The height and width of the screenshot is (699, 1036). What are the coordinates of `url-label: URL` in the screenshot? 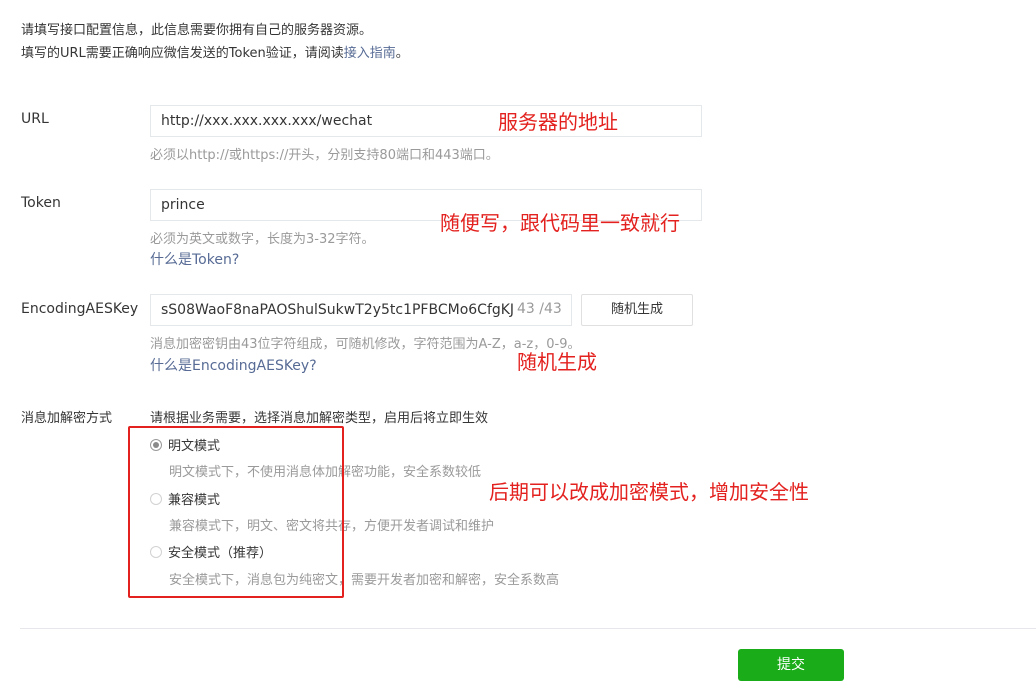 It's located at (35, 119).